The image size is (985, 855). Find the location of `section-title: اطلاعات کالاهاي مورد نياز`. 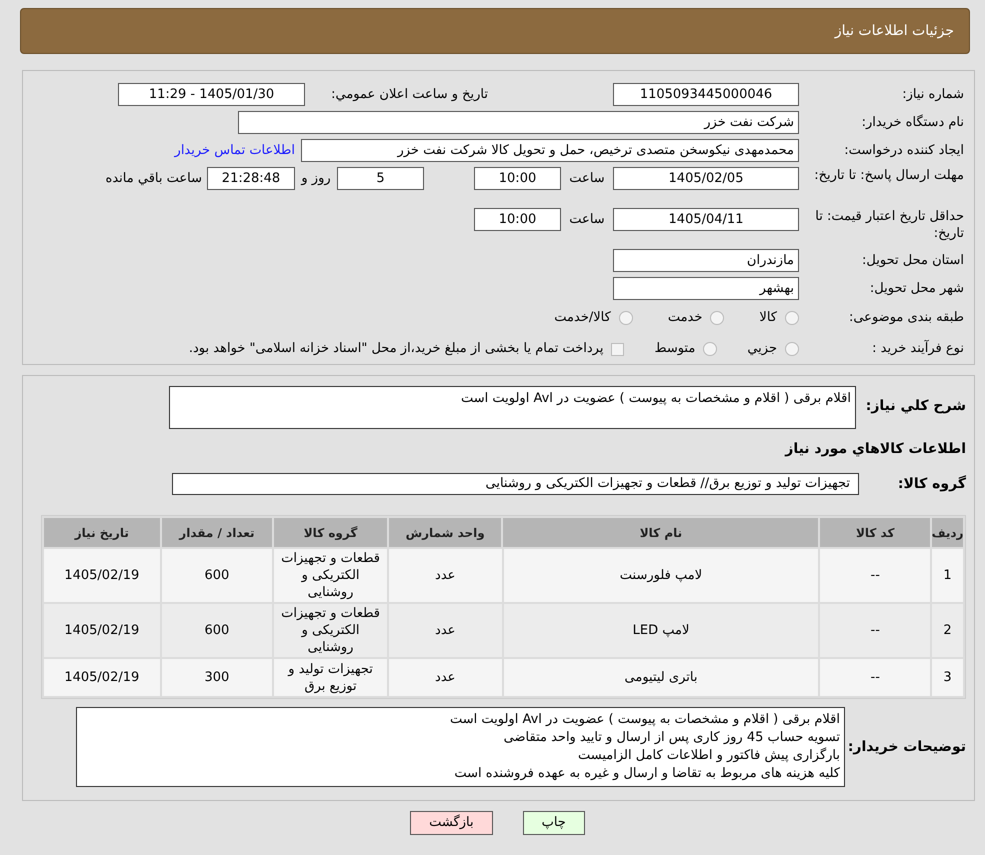

section-title: اطلاعات کالاهاي مورد نياز is located at coordinates (875, 449).